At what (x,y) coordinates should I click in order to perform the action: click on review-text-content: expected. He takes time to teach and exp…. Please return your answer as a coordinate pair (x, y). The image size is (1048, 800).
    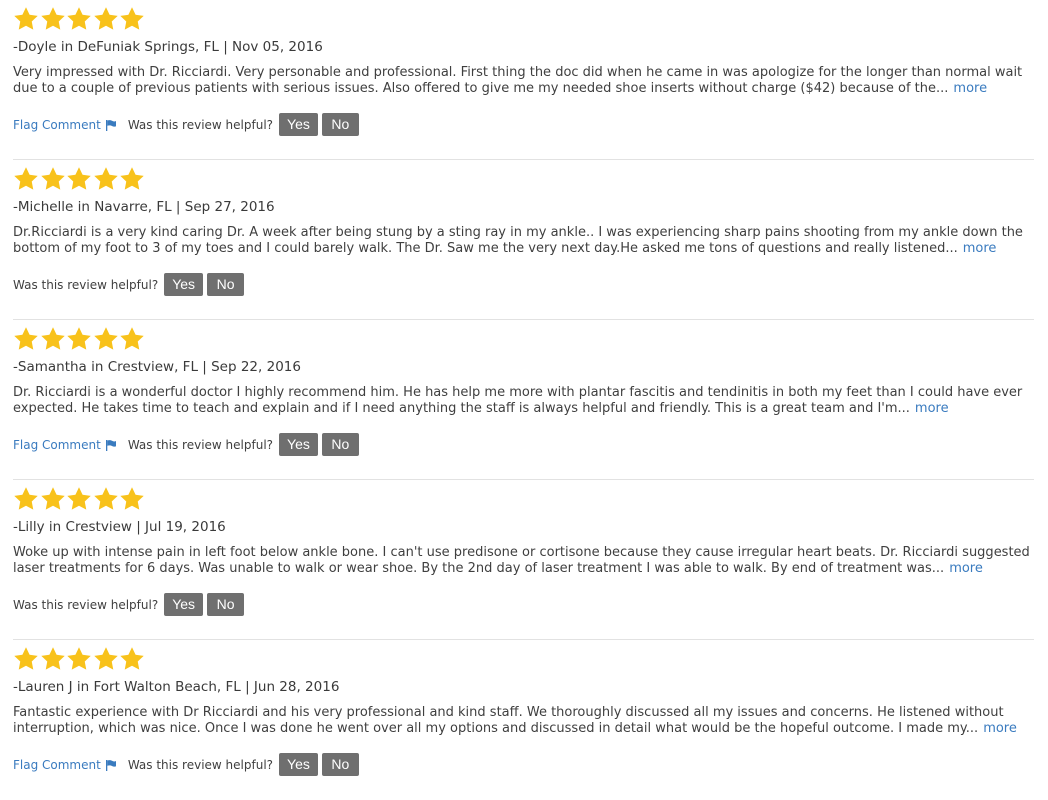
    Looking at the image, I should click on (461, 408).